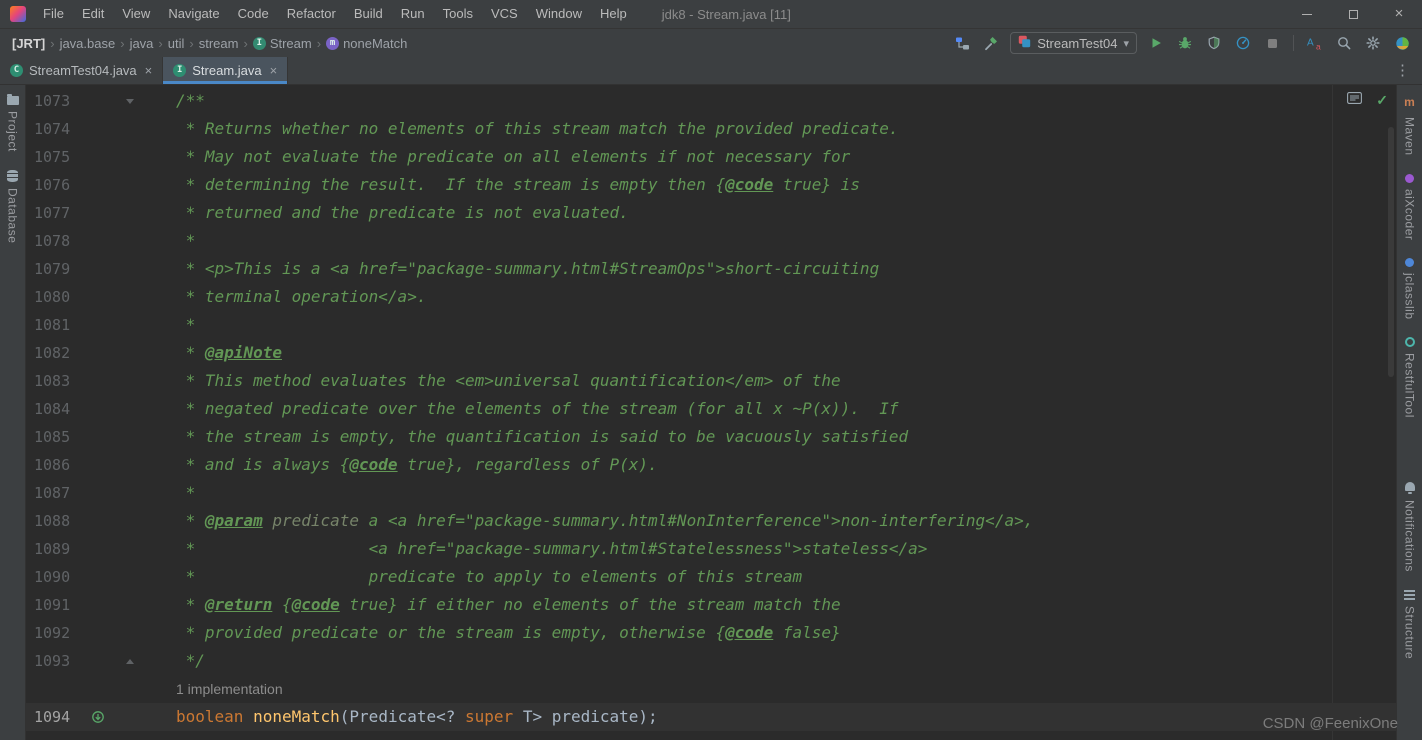 Image resolution: width=1422 pixels, height=740 pixels. What do you see at coordinates (88, 43) in the screenshot?
I see `breadcrumb-item-java-base: java.base` at bounding box center [88, 43].